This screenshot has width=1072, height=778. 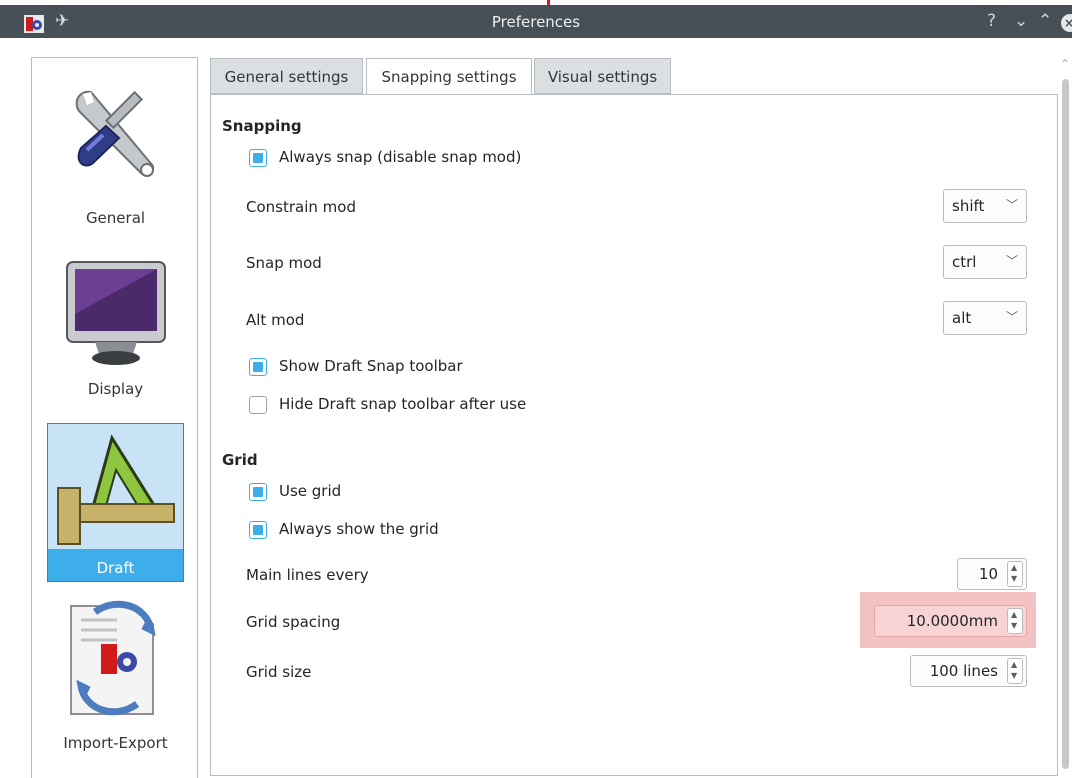 I want to click on import-export-icon, so click(x=113, y=658).